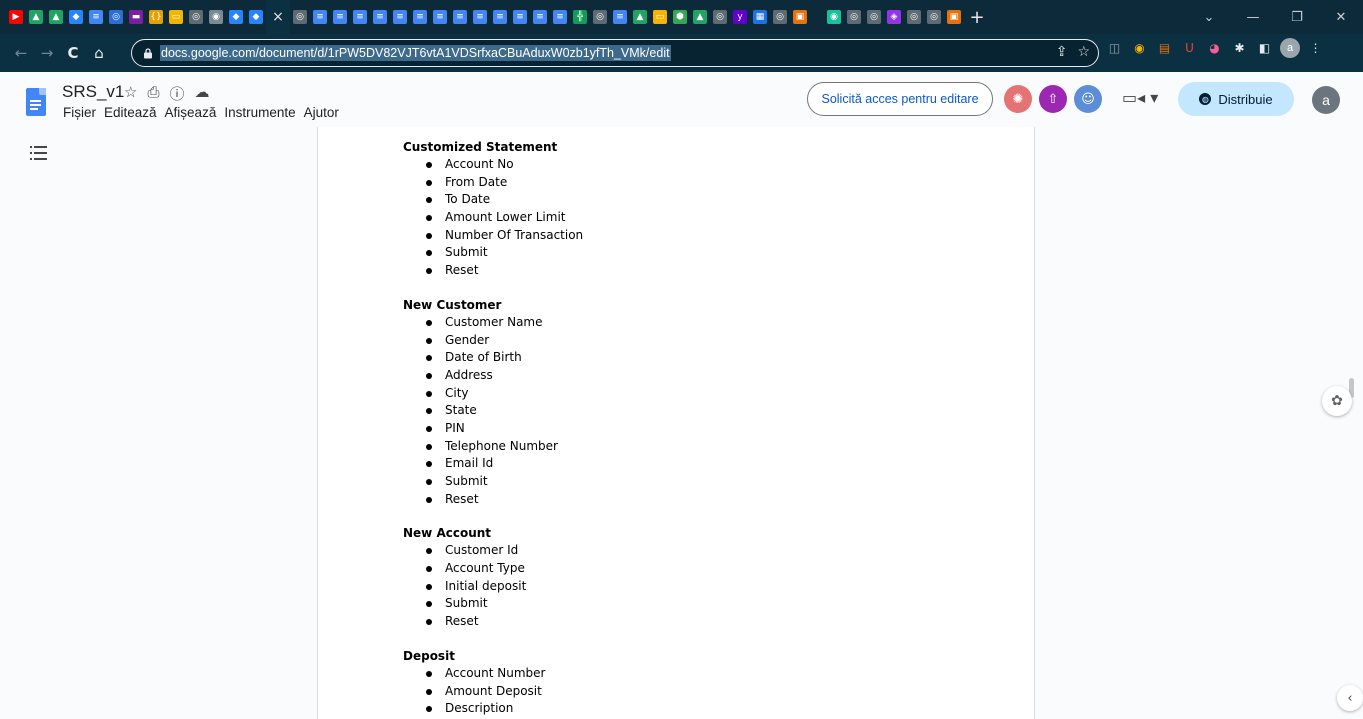 This screenshot has height=719, width=1363. What do you see at coordinates (321, 112) in the screenshot?
I see `menu-help: Ajutor` at bounding box center [321, 112].